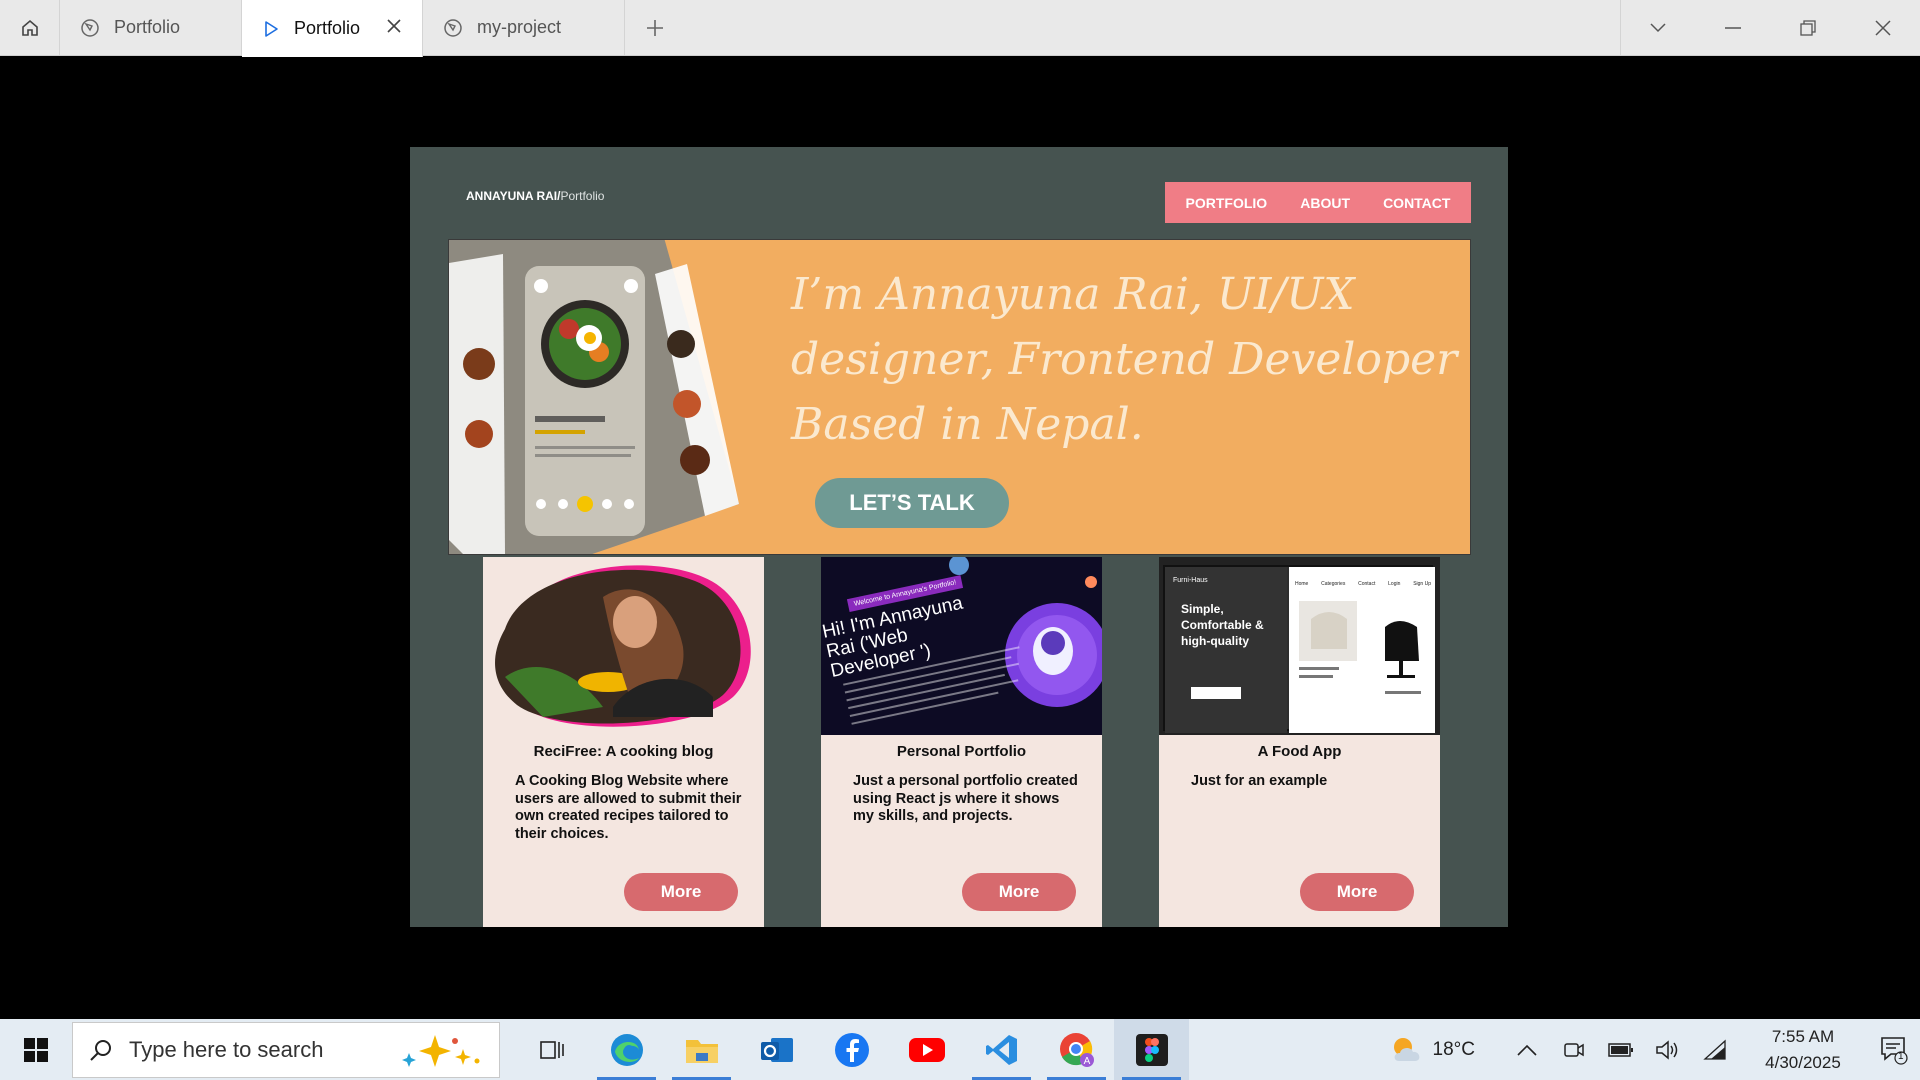 The image size is (1920, 1080). I want to click on taskbar-search: Type here to search, so click(286, 1049).